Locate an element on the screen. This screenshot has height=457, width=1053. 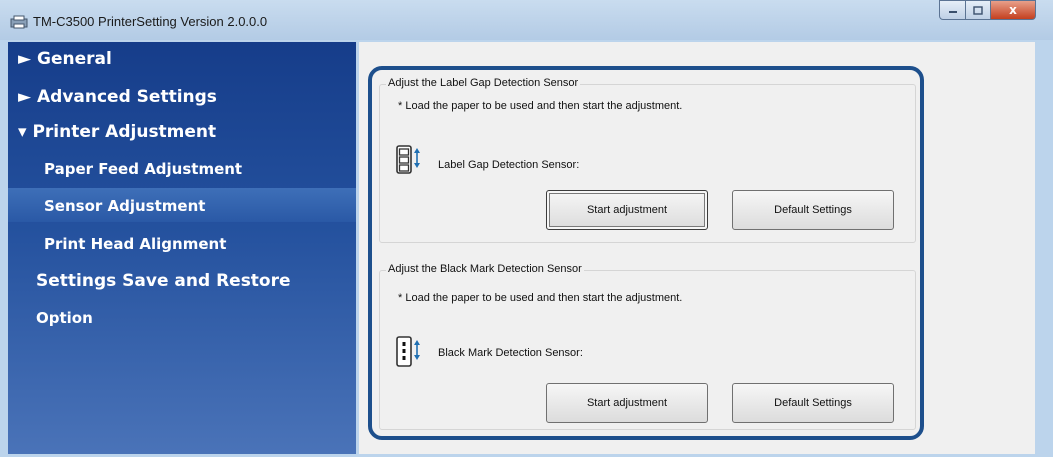
minimize-icon is located at coordinates (952, 12).